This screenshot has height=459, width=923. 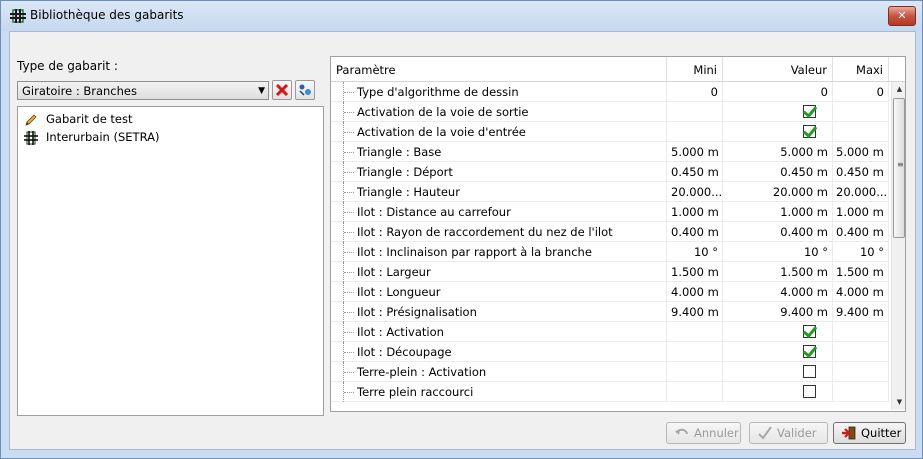 I want to click on maxi-cell: 4.000 m, so click(x=861, y=292).